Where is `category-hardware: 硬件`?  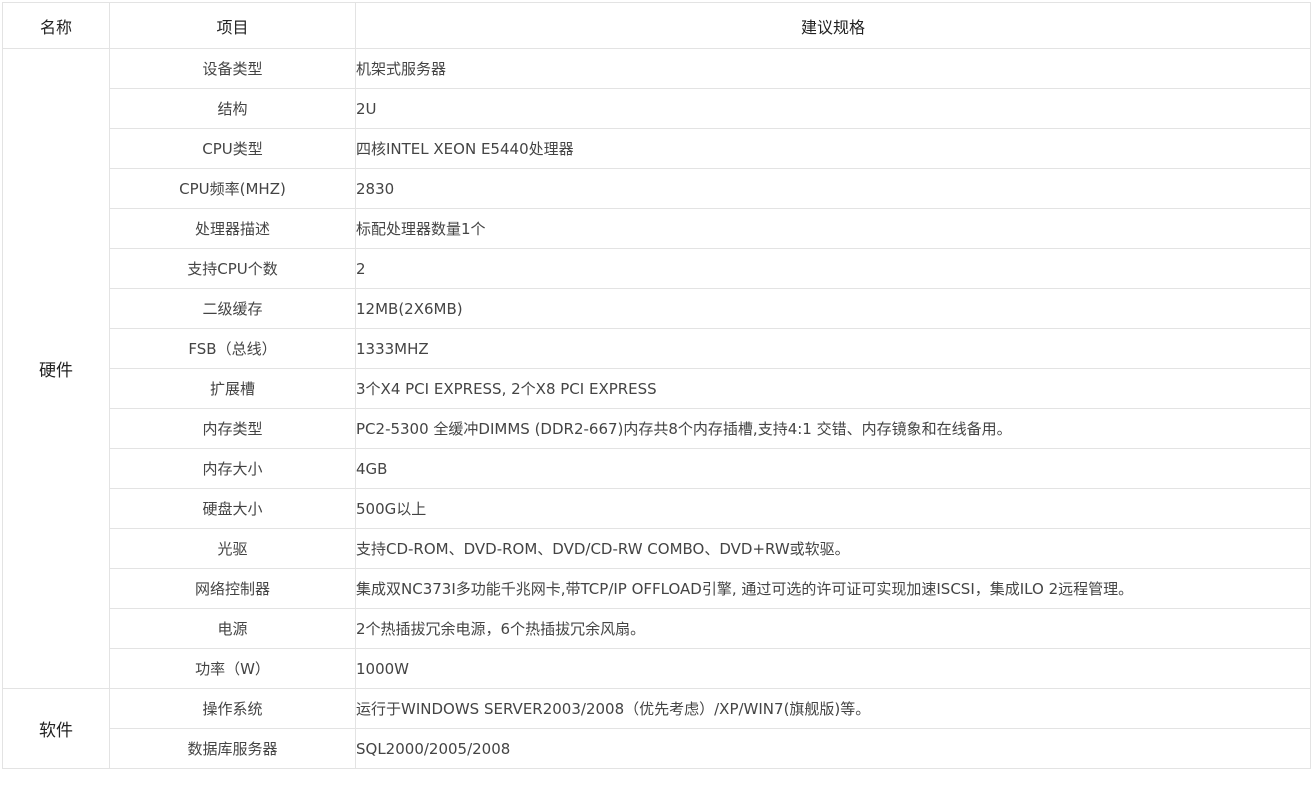
category-hardware: 硬件 is located at coordinates (56, 368).